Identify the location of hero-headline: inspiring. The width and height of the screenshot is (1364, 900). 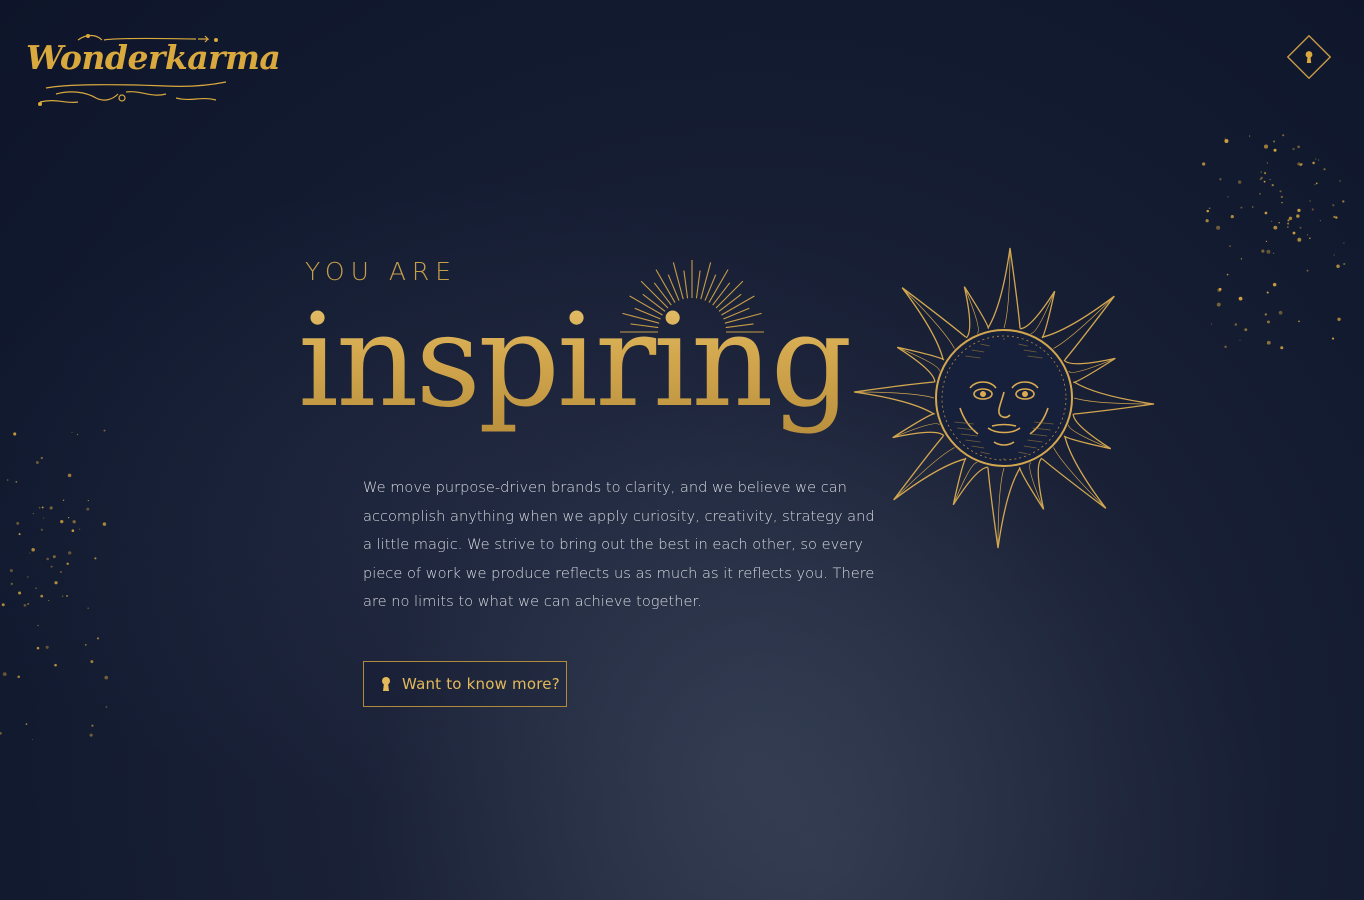
(575, 362).